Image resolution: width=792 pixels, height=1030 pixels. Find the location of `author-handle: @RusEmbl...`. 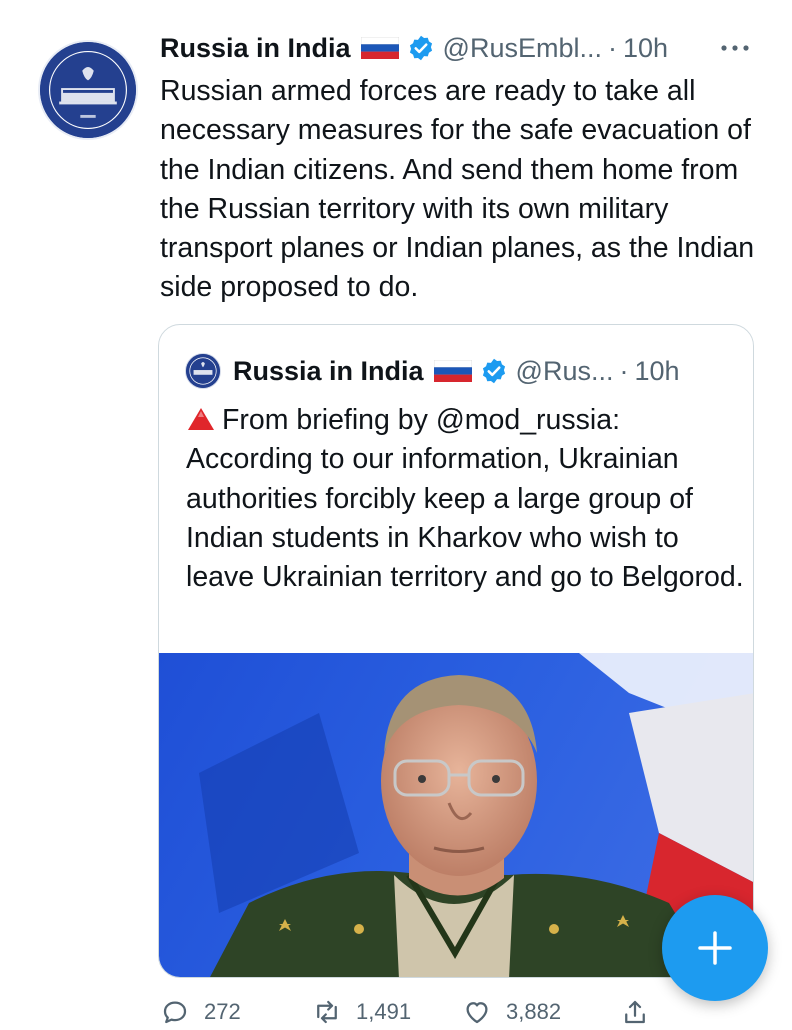

author-handle: @RusEmbl... is located at coordinates (522, 48).